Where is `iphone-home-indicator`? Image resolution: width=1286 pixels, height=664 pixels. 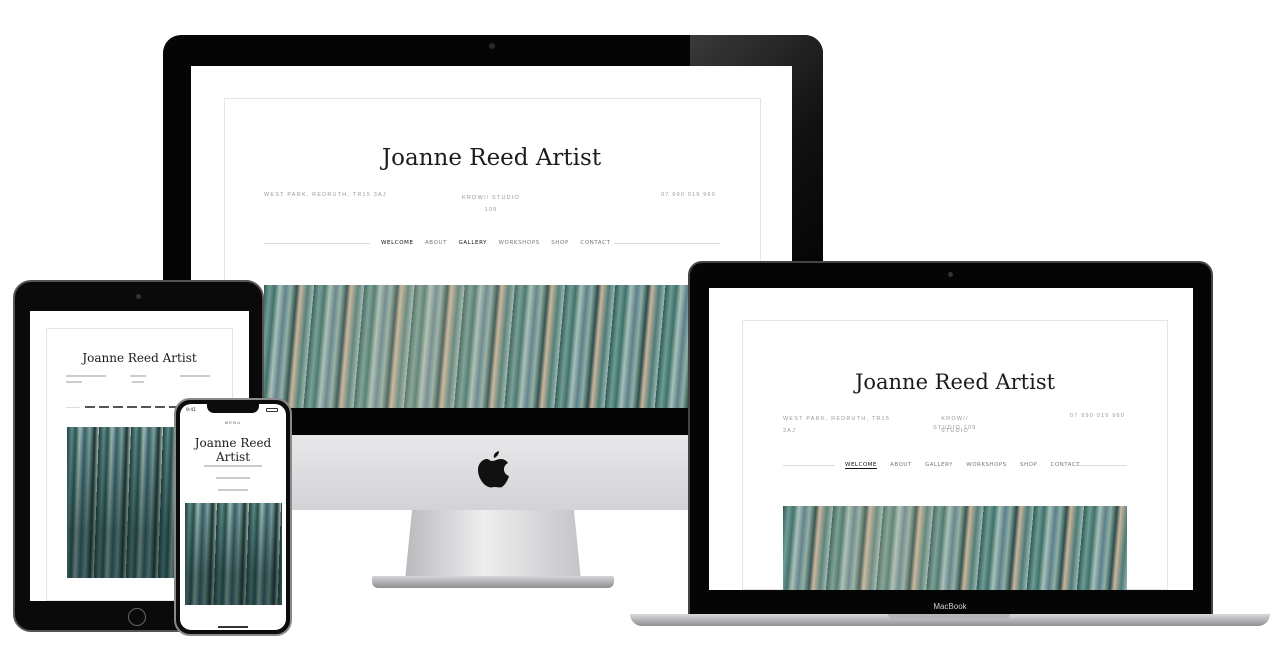
iphone-home-indicator is located at coordinates (233, 627).